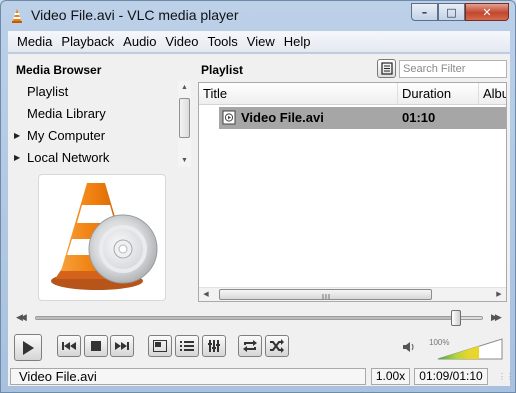 Image resolution: width=516 pixels, height=393 pixels. Describe the element at coordinates (222, 70) in the screenshot. I see `playlist-heading: Playlist` at that location.